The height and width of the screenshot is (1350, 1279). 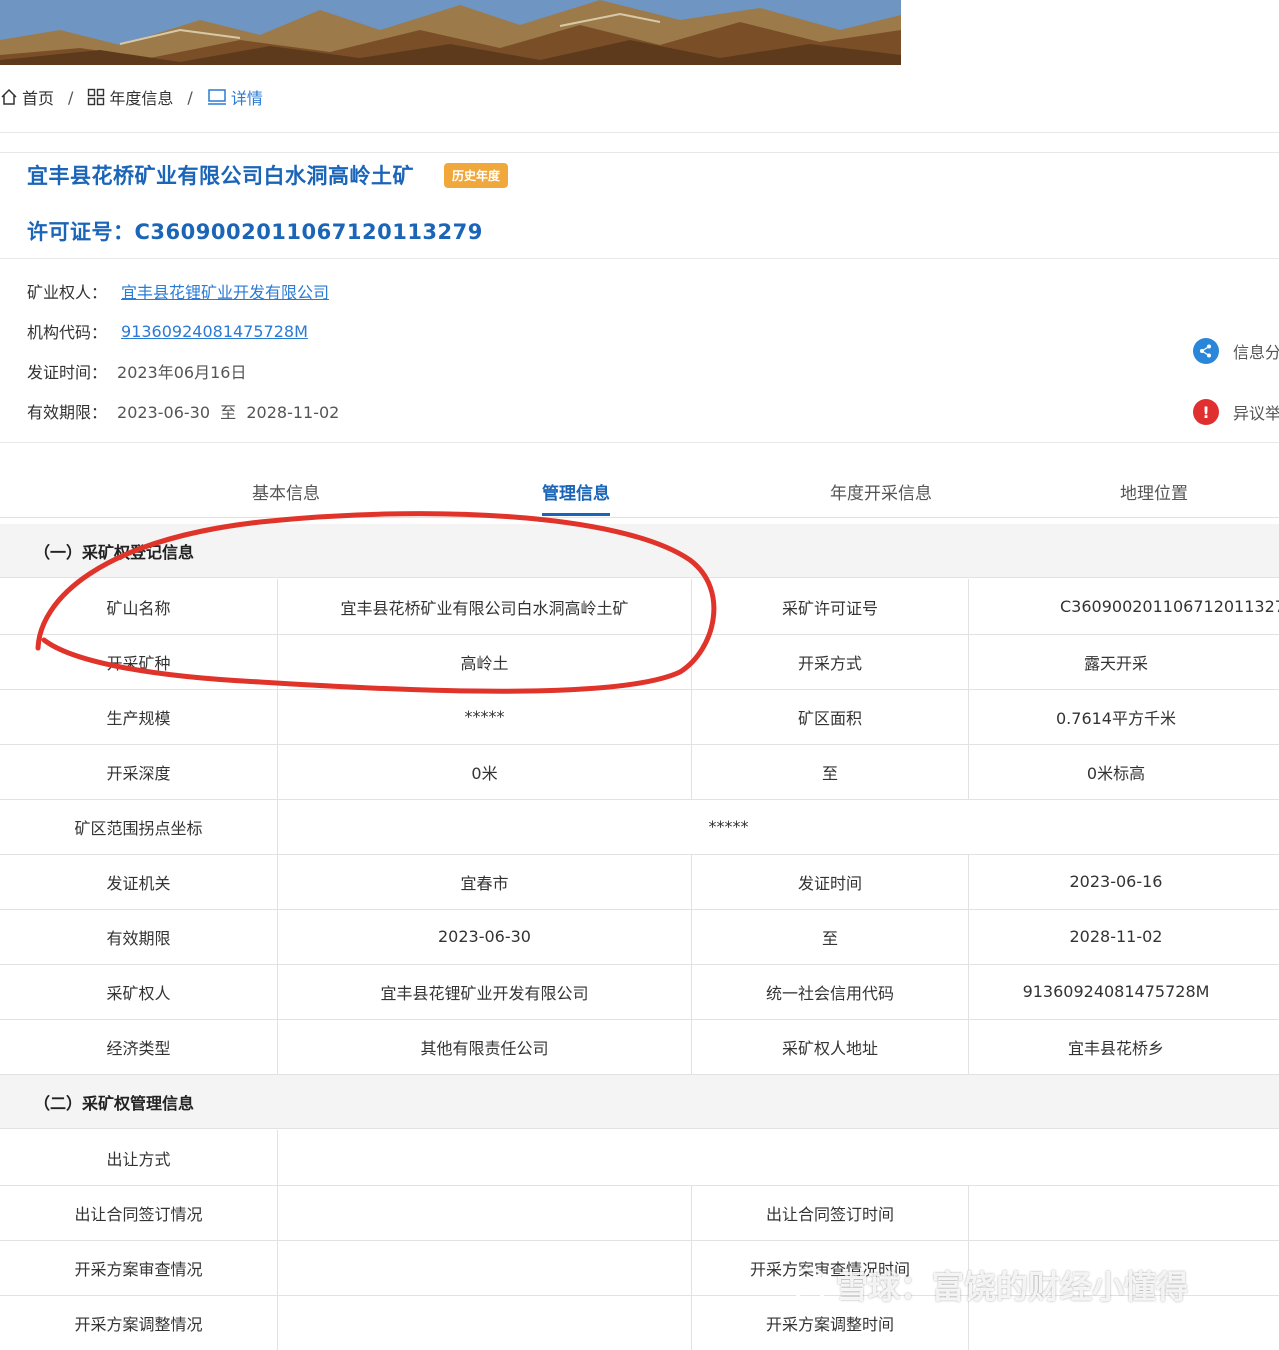 What do you see at coordinates (182, 372) in the screenshot?
I see `issue-date-value: 2023年06月16日` at bounding box center [182, 372].